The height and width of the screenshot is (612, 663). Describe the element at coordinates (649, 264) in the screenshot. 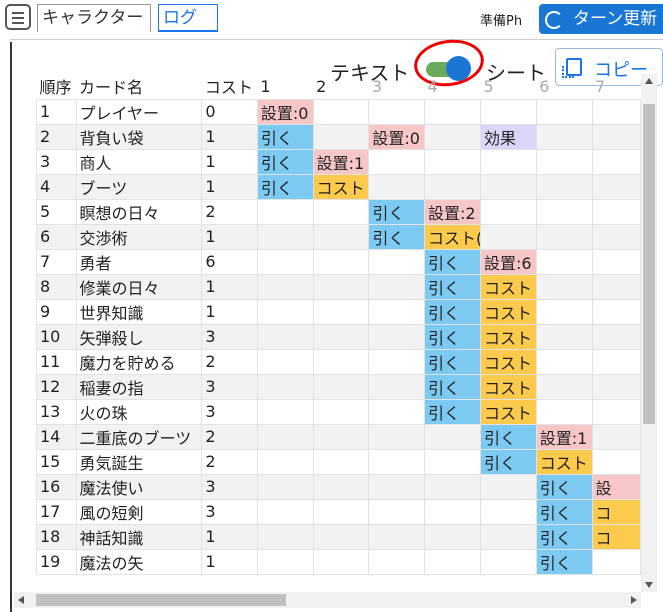

I see `vertical-scroll-thumb` at that location.